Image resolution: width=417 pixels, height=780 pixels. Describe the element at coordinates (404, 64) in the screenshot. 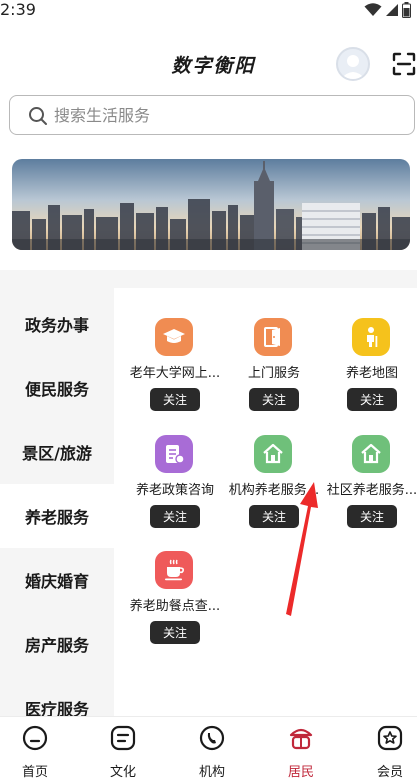

I see `scan-icon` at that location.